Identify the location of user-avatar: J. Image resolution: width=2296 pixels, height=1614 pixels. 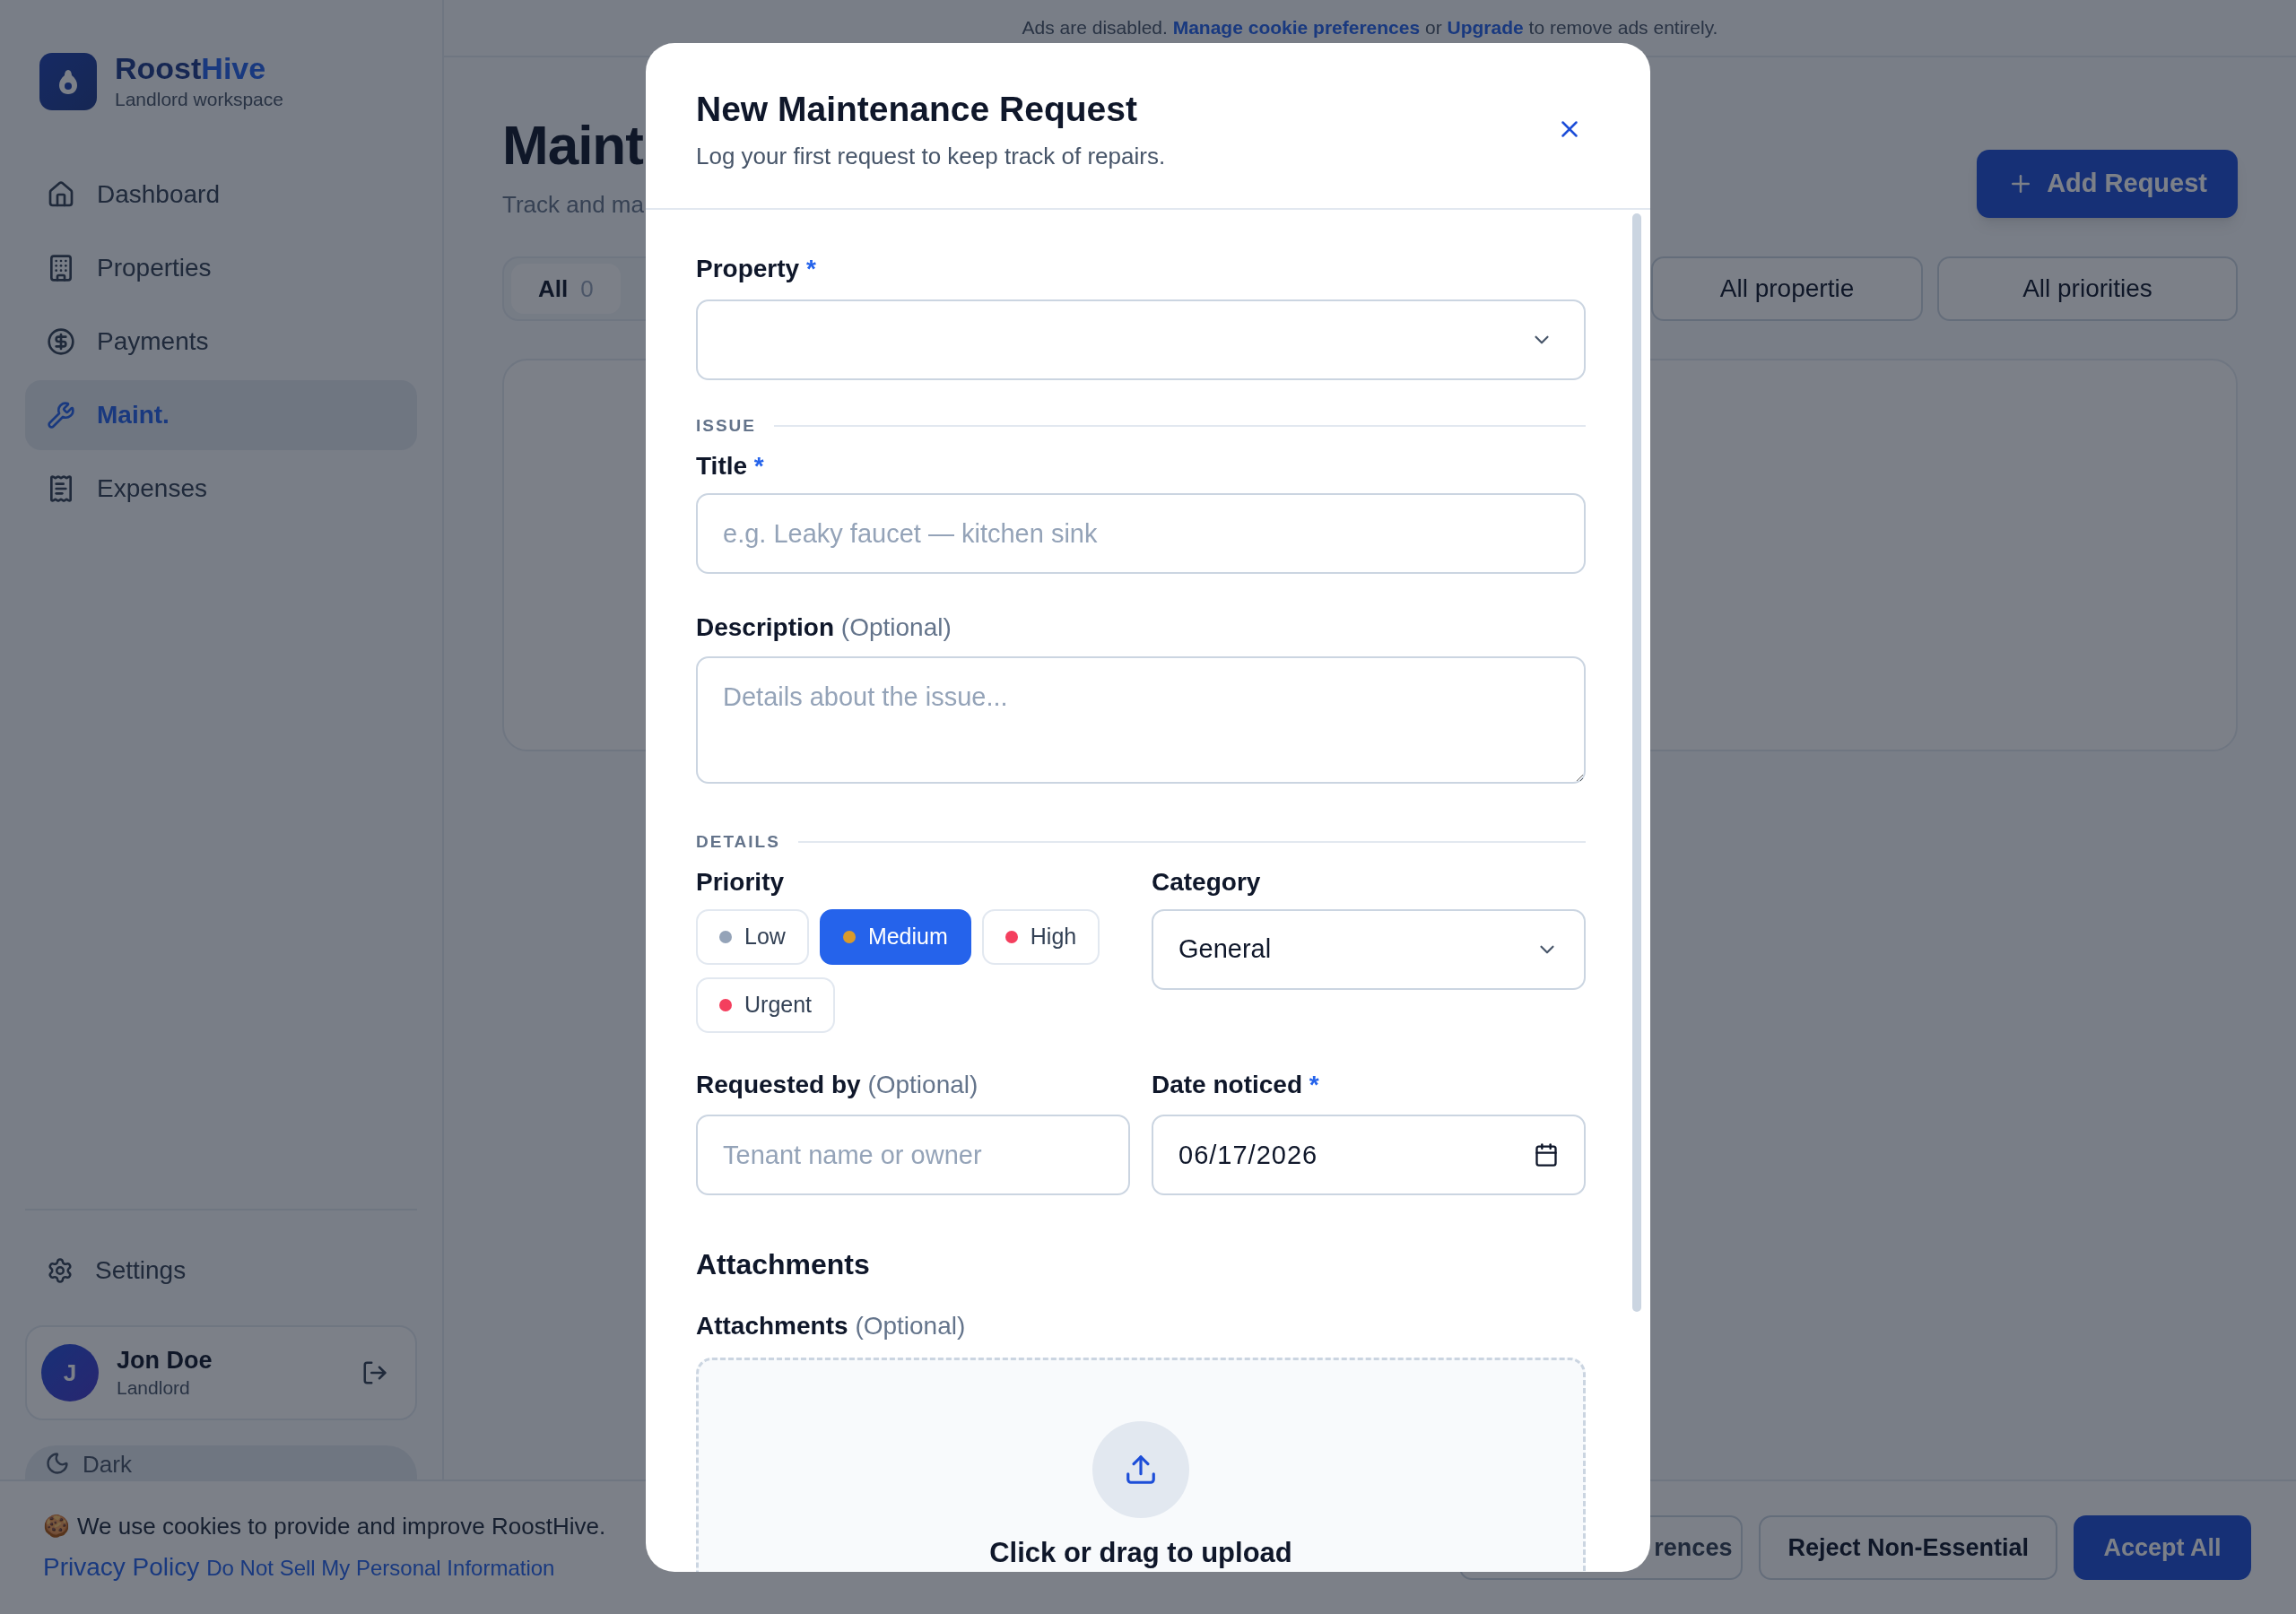
(70, 1372).